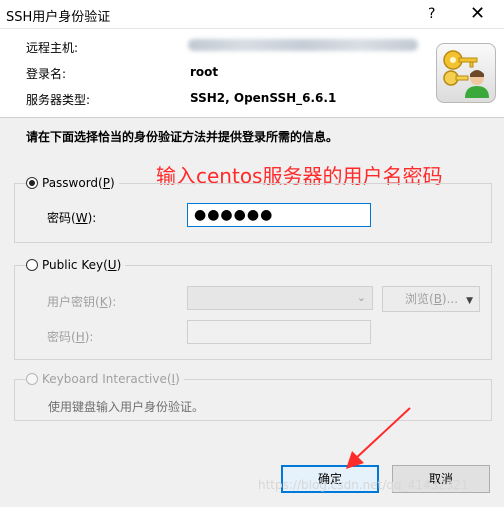 The image size is (504, 507). Describe the element at coordinates (82, 265) in the screenshot. I see `public-key-radio-label: Public Key(U)` at that location.